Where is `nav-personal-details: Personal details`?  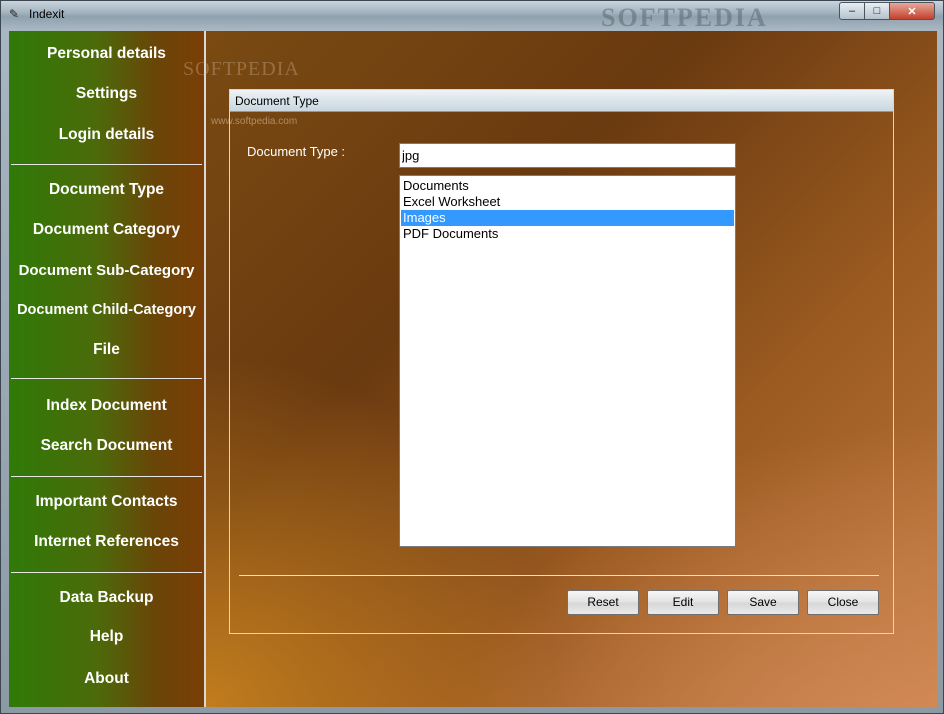
nav-personal-details: Personal details is located at coordinates (106, 54).